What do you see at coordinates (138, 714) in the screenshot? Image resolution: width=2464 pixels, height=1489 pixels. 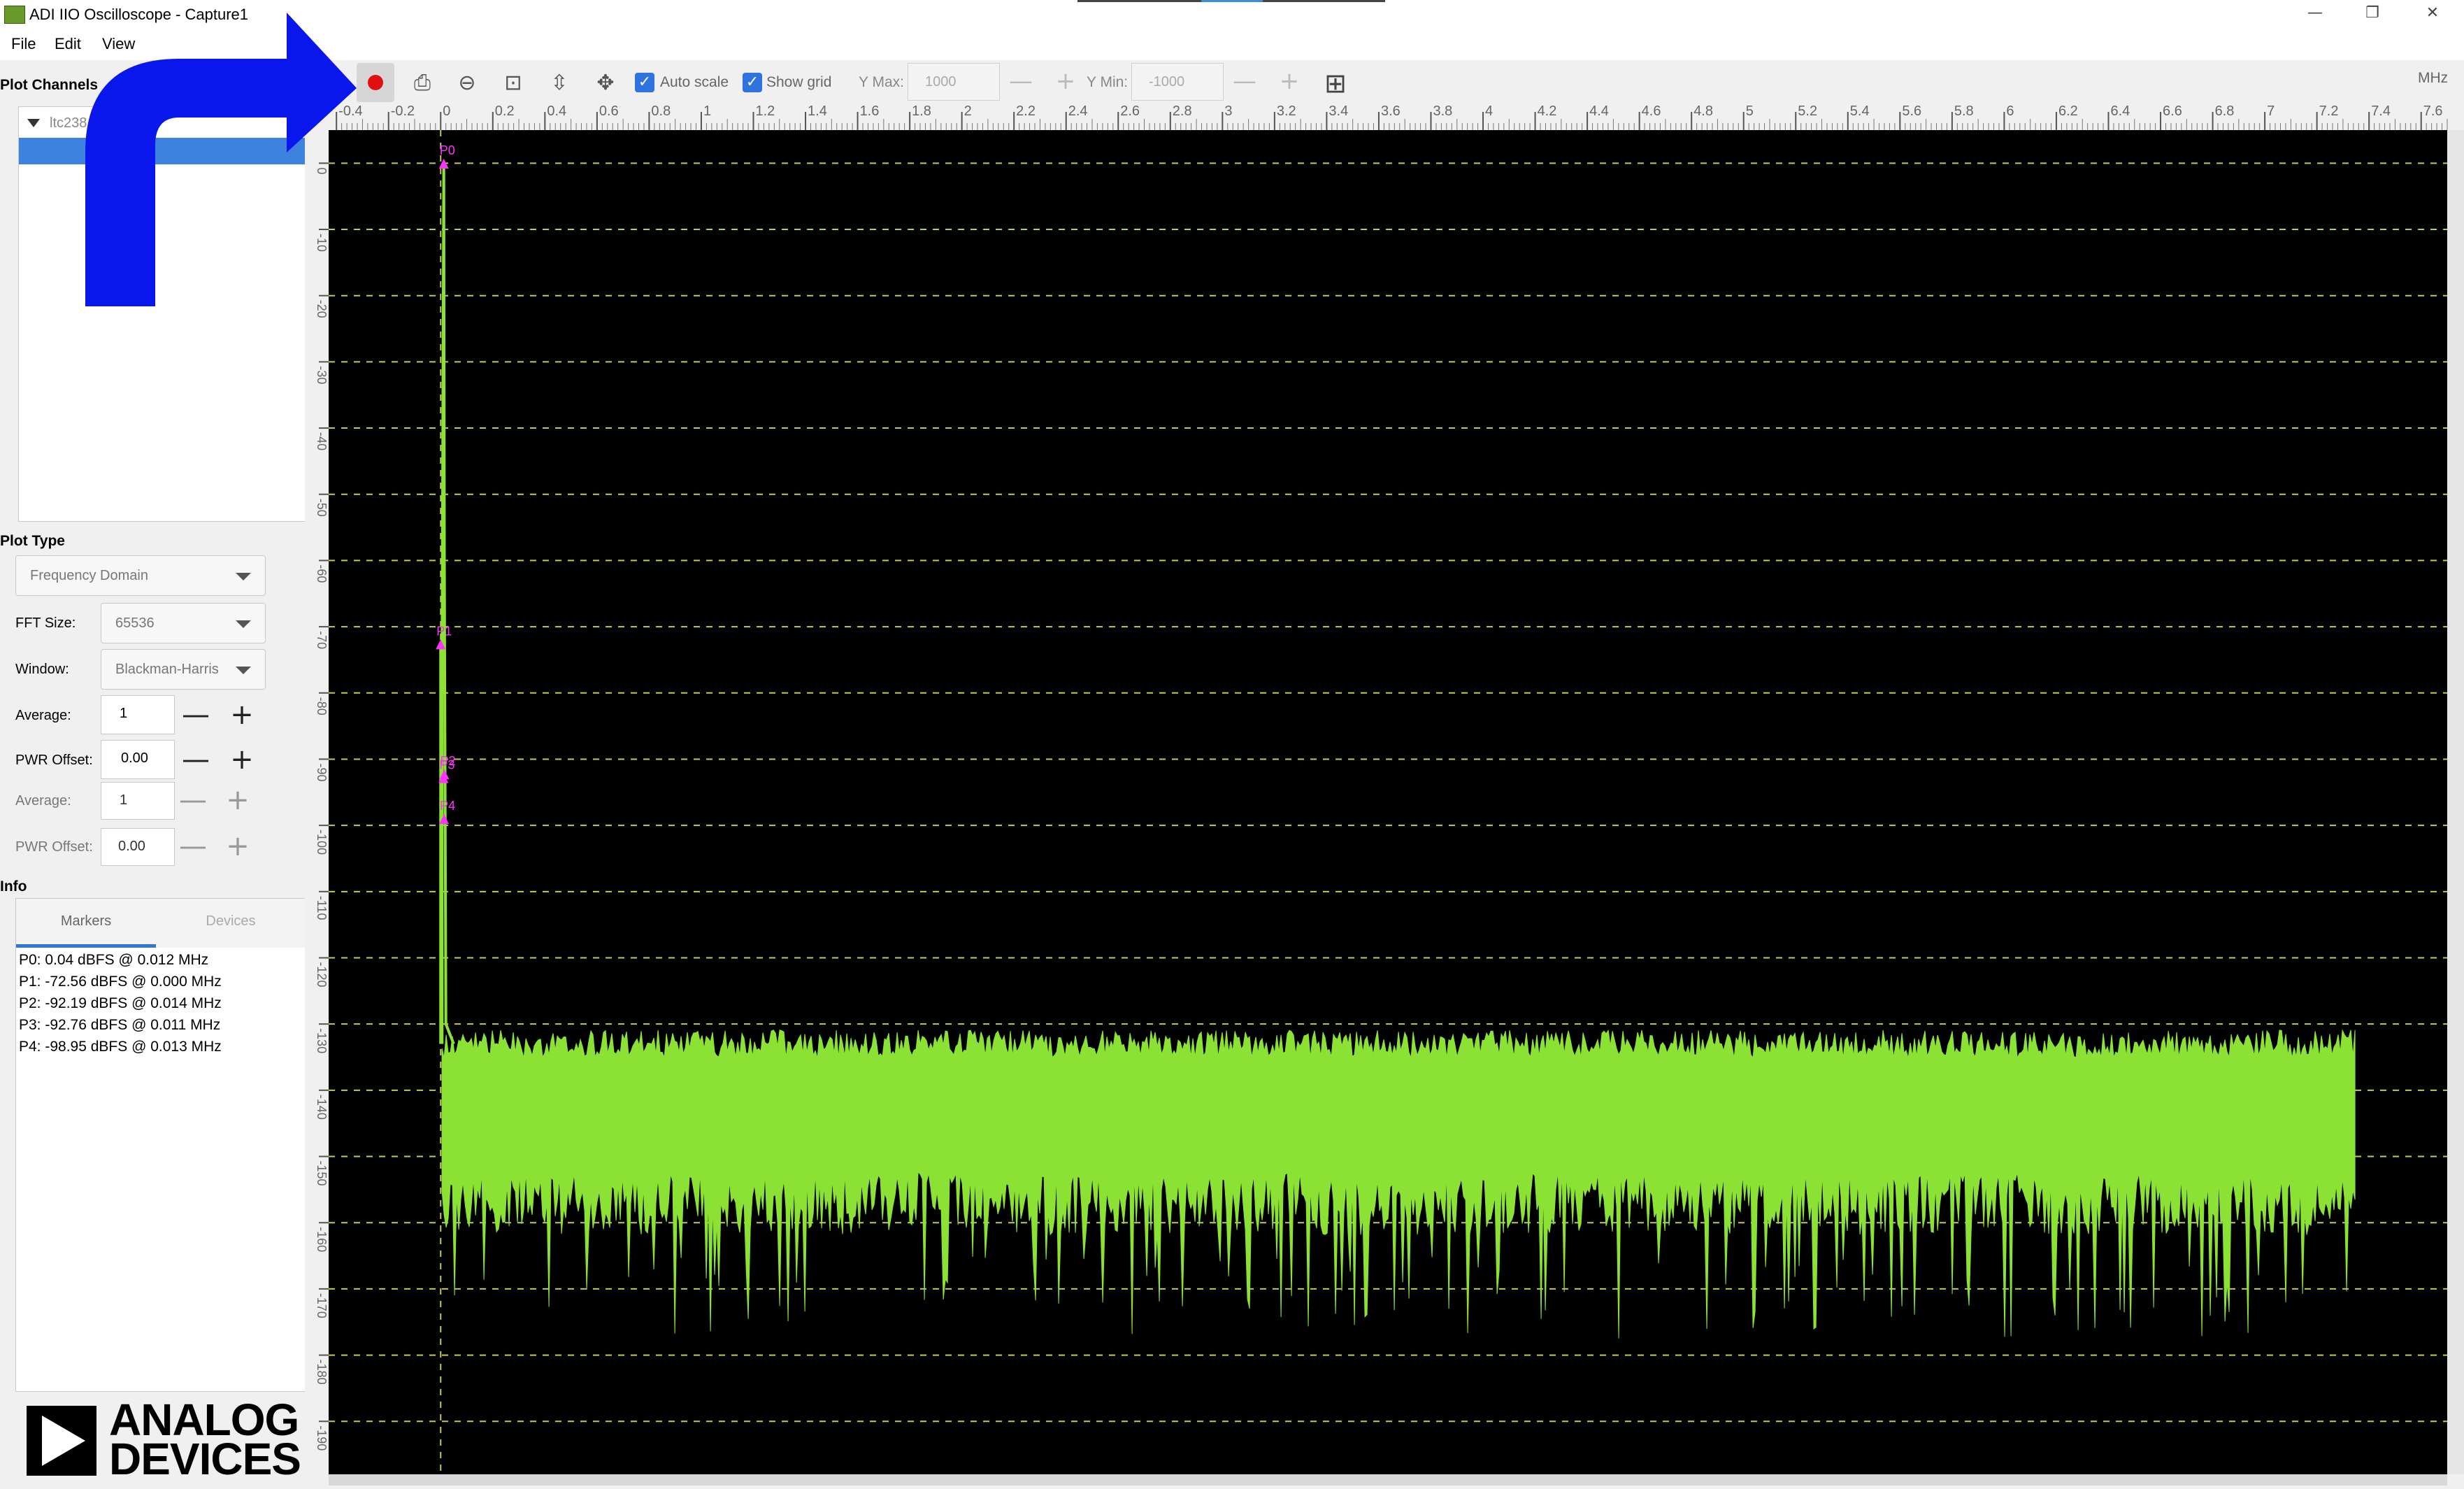 I see `average-input: 1` at bounding box center [138, 714].